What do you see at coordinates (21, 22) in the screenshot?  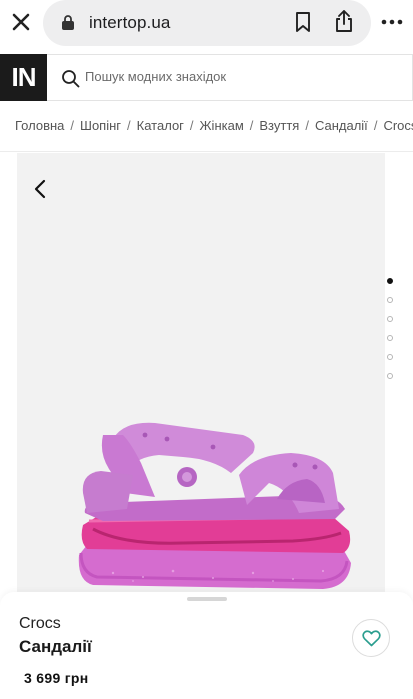 I see `close-icon` at bounding box center [21, 22].